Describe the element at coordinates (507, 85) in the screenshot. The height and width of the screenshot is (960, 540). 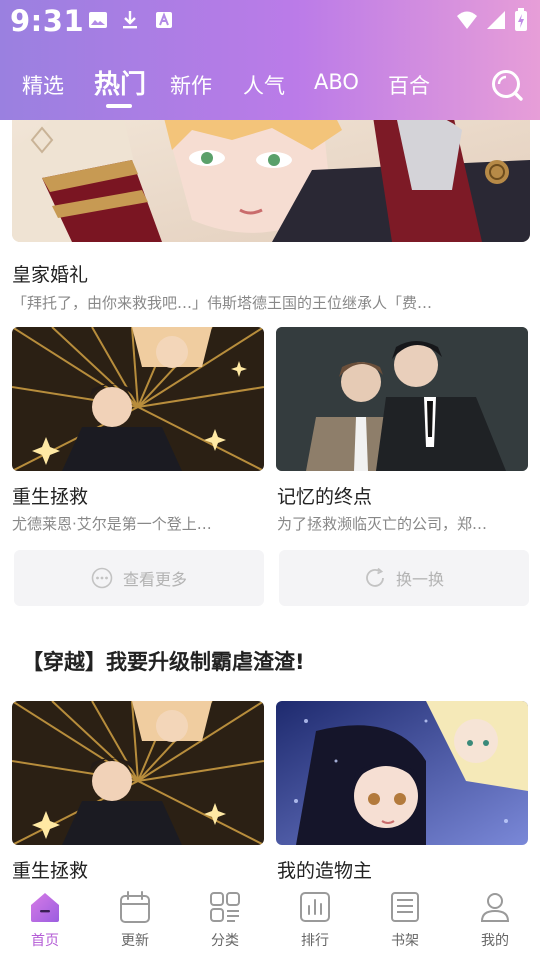
I see `search-icon` at that location.